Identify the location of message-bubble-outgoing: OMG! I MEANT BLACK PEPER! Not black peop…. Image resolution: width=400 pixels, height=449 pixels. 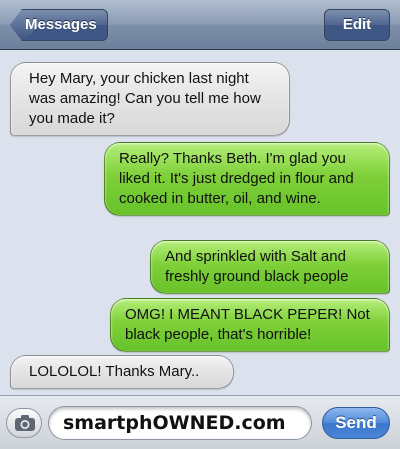
(250, 325).